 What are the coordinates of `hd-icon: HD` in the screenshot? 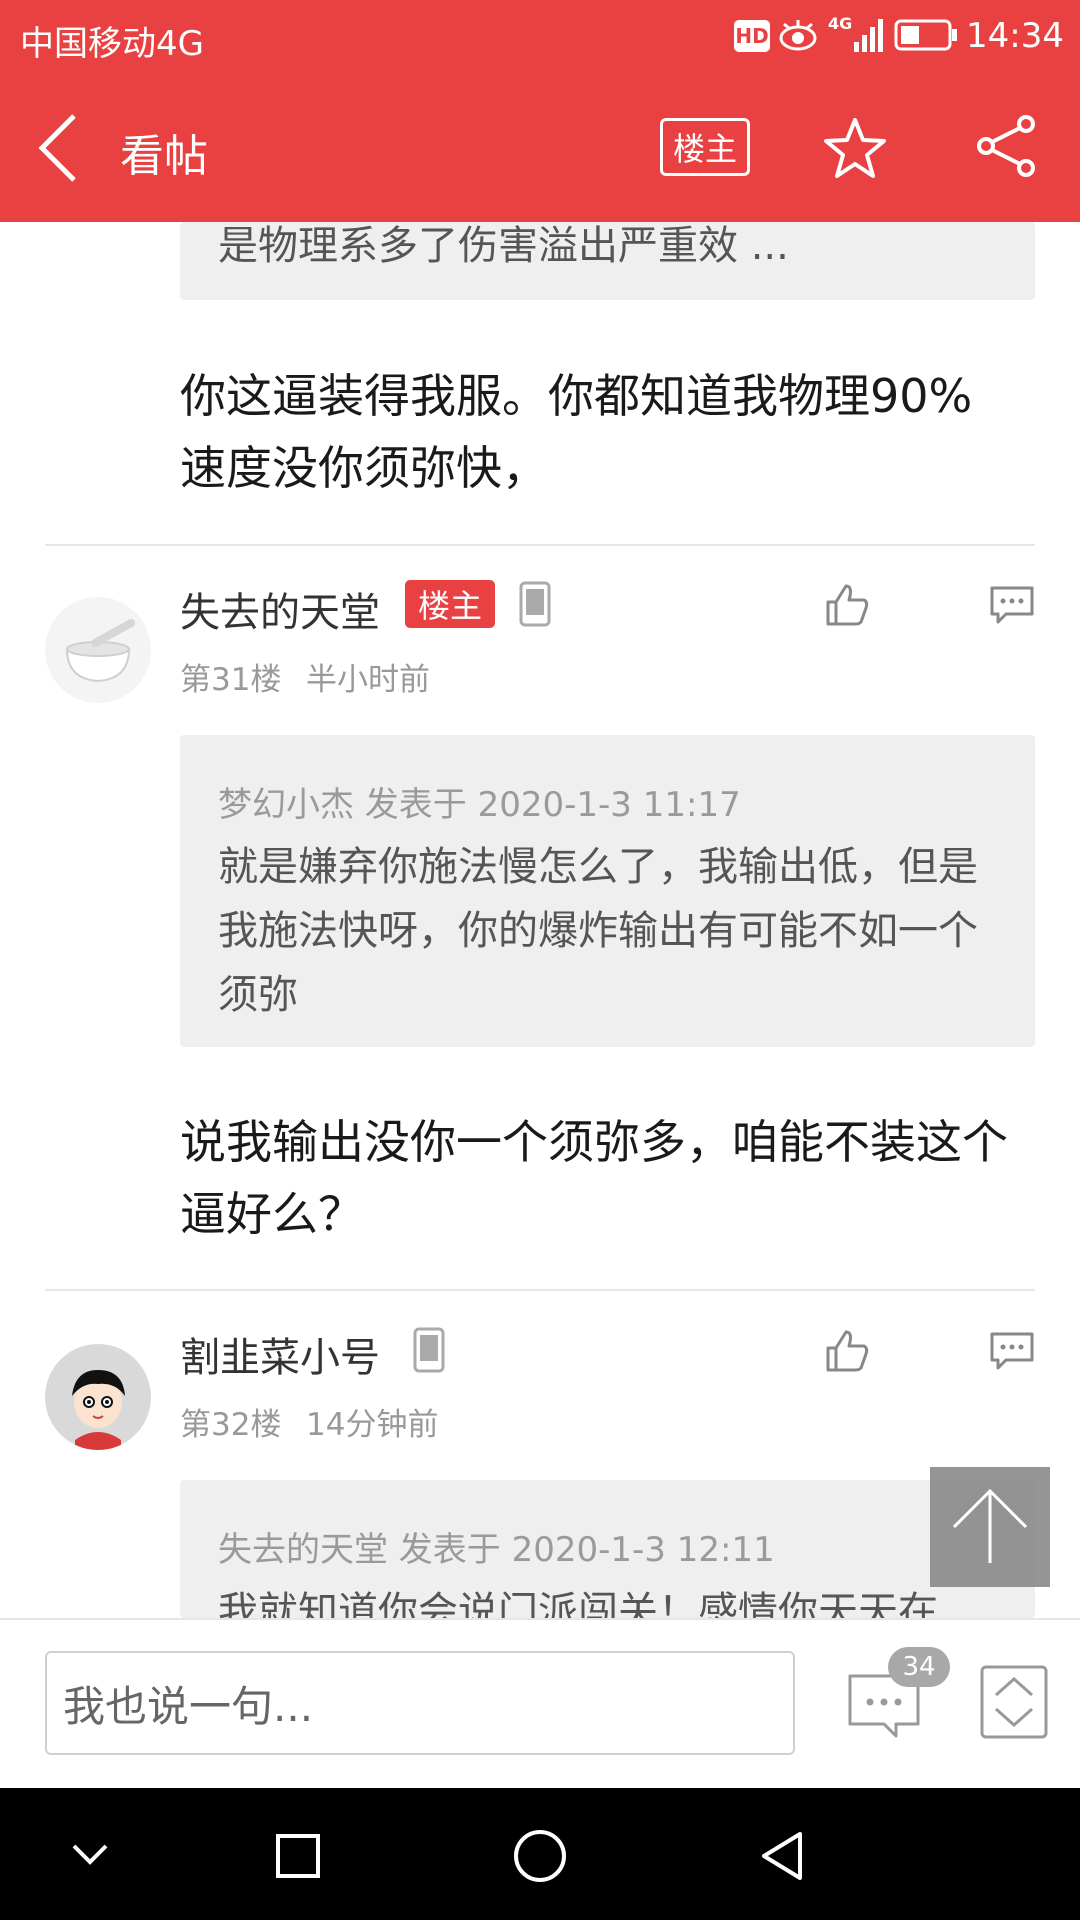 It's located at (752, 36).